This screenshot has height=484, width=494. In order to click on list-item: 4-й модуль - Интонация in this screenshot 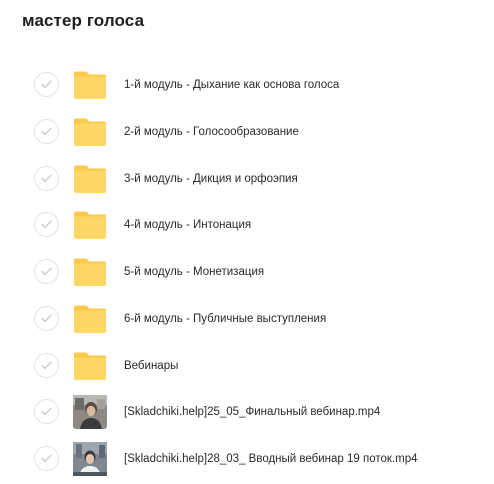, I will do `click(247, 225)`.